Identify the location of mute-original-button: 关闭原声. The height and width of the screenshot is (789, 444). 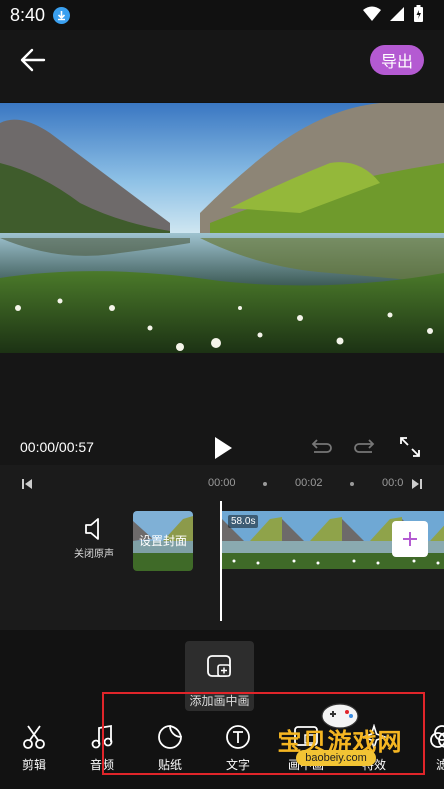
(94, 542).